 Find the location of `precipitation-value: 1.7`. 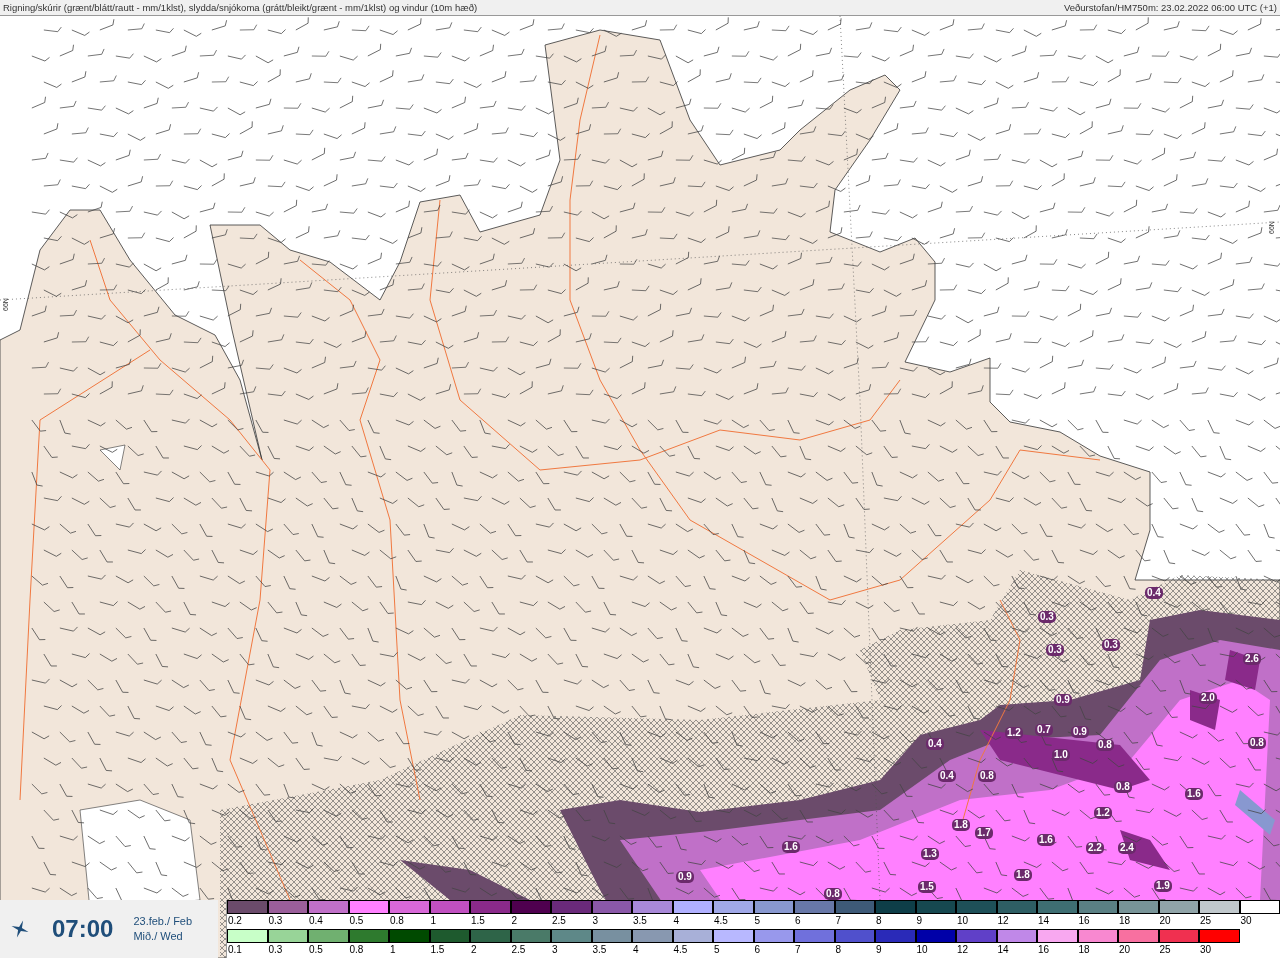

precipitation-value: 1.7 is located at coordinates (984, 833).